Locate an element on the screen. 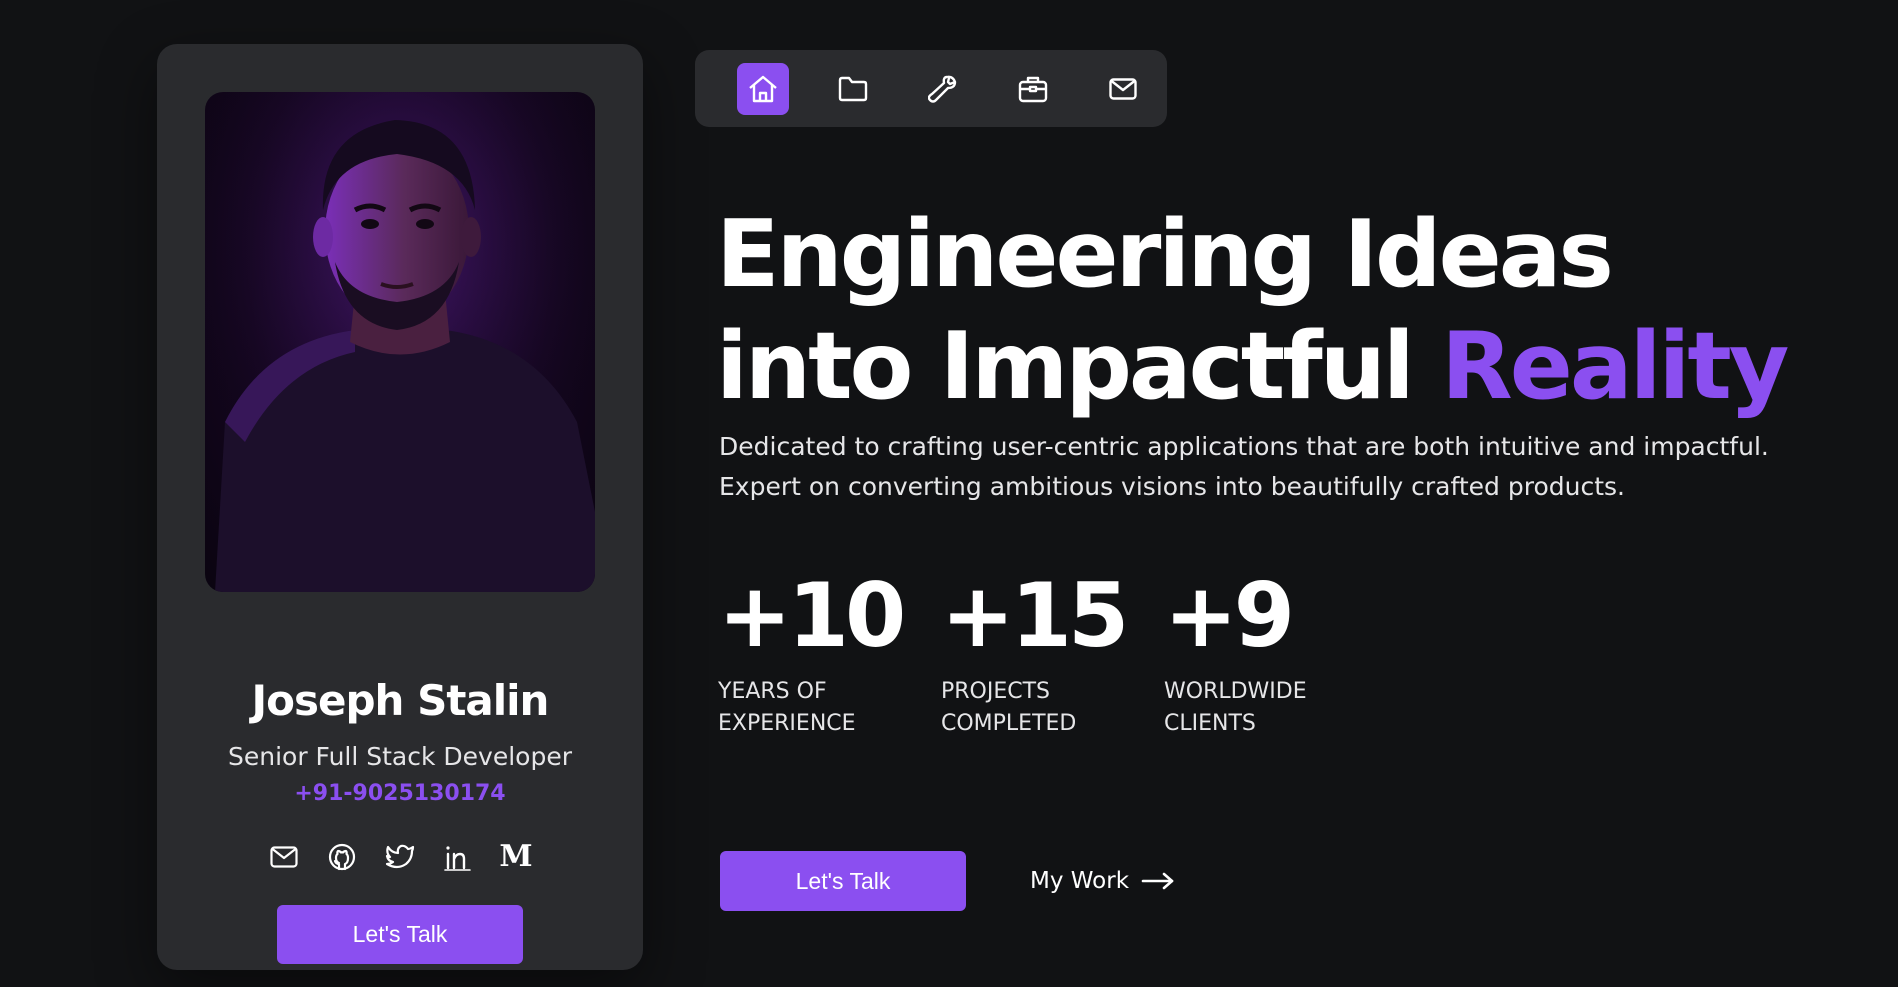 The width and height of the screenshot is (1898, 987). hero-lets-talk-button: Let's Talk is located at coordinates (843, 881).